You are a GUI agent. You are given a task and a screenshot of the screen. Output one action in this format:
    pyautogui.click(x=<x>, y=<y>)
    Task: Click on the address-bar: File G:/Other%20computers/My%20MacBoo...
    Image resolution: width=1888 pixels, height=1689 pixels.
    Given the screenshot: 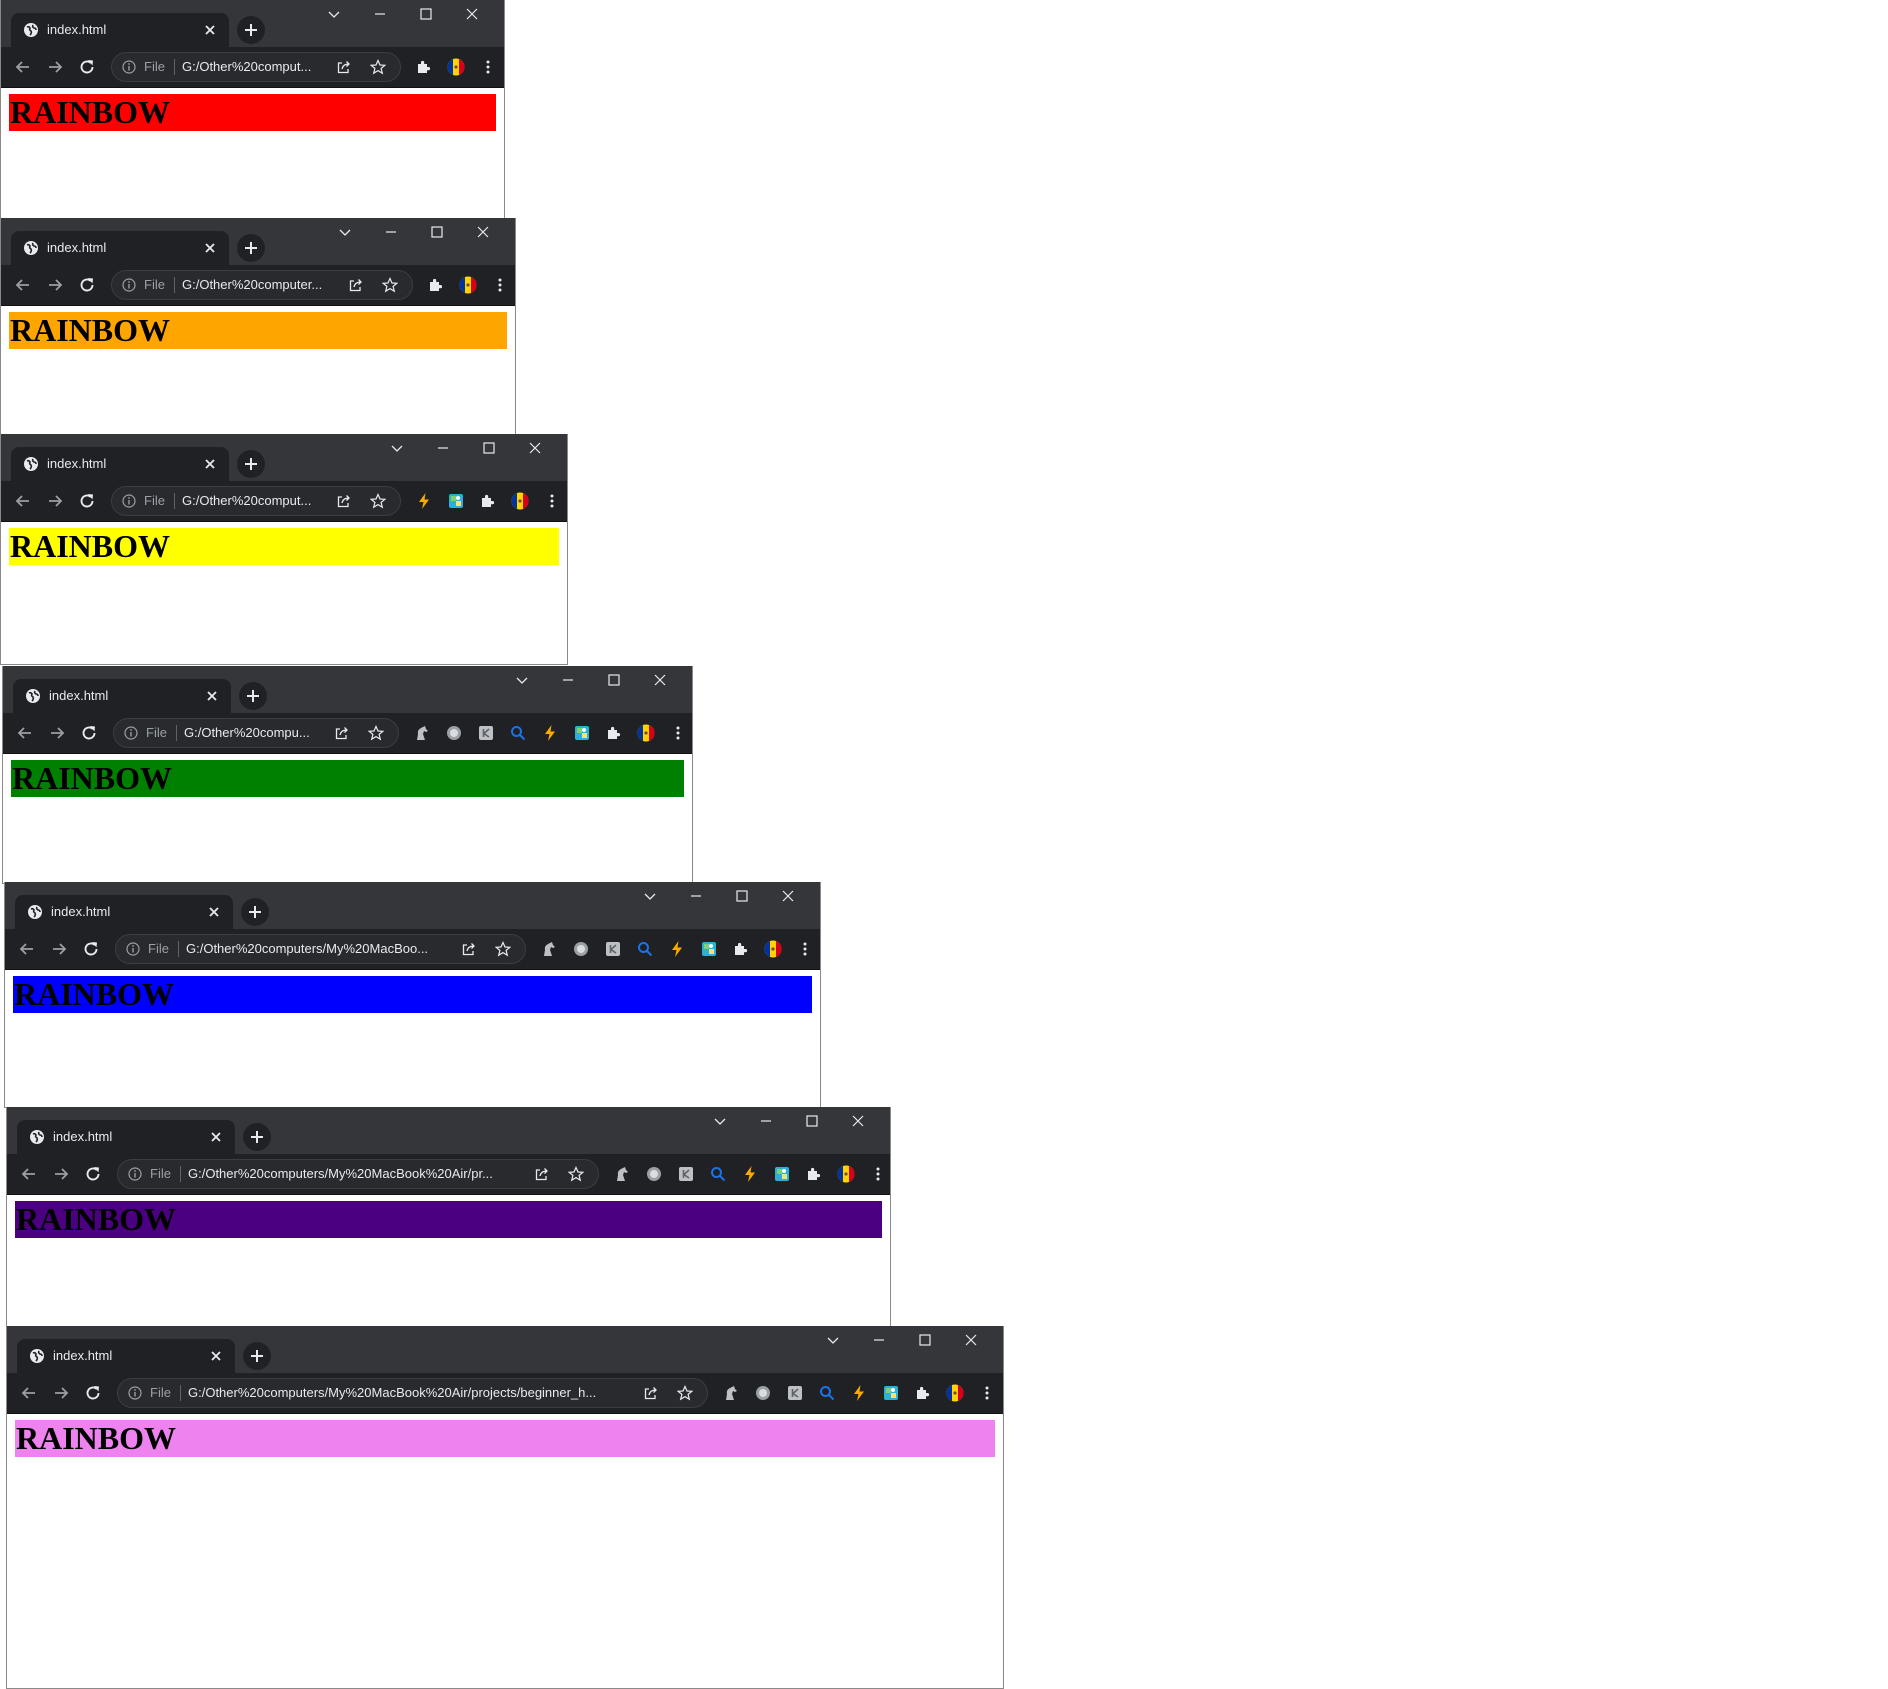 What is the action you would take?
    pyautogui.click(x=320, y=949)
    